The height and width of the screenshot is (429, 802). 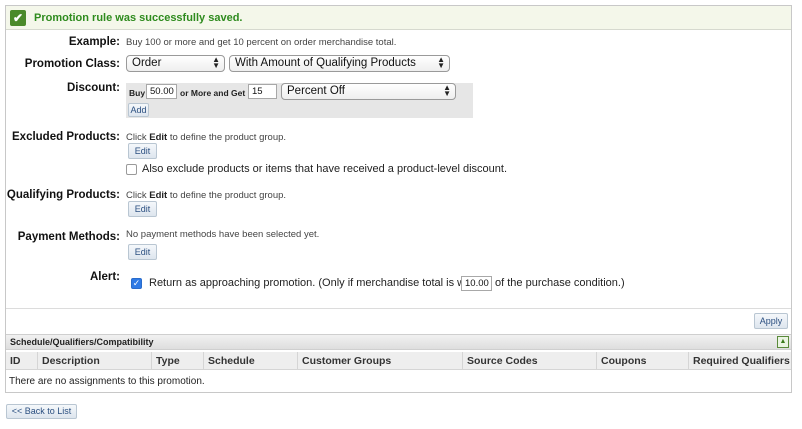 What do you see at coordinates (398, 342) in the screenshot?
I see `schedule-section-header: Schedule/Qualifiers/Compatibility ▲` at bounding box center [398, 342].